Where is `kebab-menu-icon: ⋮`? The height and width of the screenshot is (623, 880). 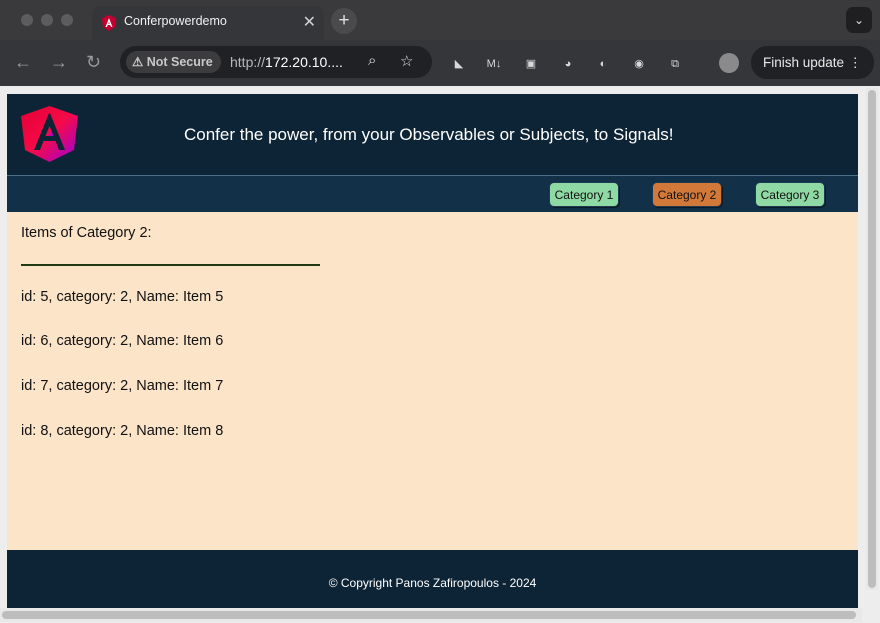 kebab-menu-icon: ⋮ is located at coordinates (856, 62).